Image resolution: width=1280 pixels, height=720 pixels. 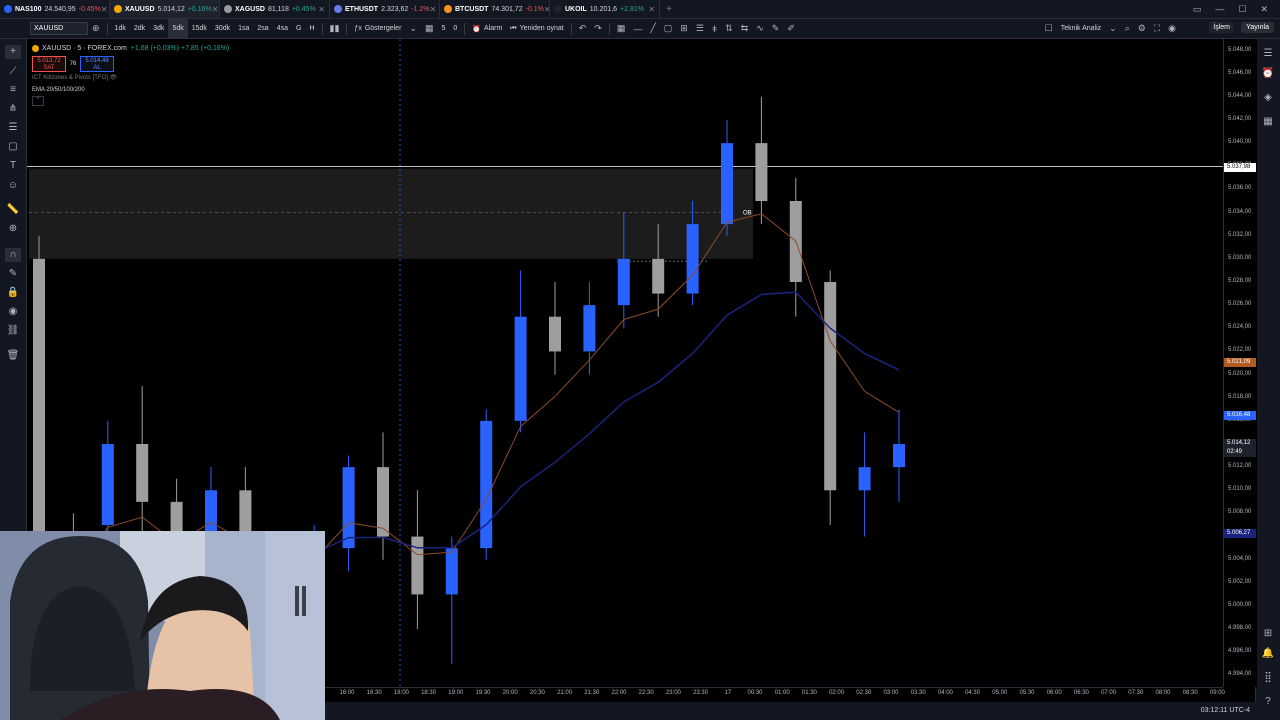 I want to click on horizontal-line-icon: —, so click(x=637, y=29).